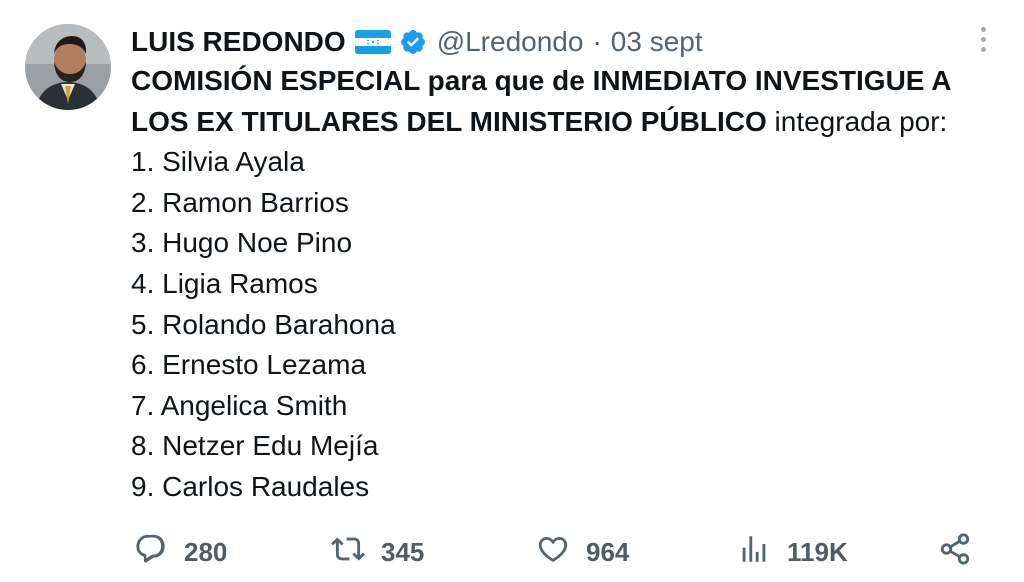 This screenshot has height=582, width=1024. What do you see at coordinates (657, 42) in the screenshot?
I see `tweet-date: 03 sept` at bounding box center [657, 42].